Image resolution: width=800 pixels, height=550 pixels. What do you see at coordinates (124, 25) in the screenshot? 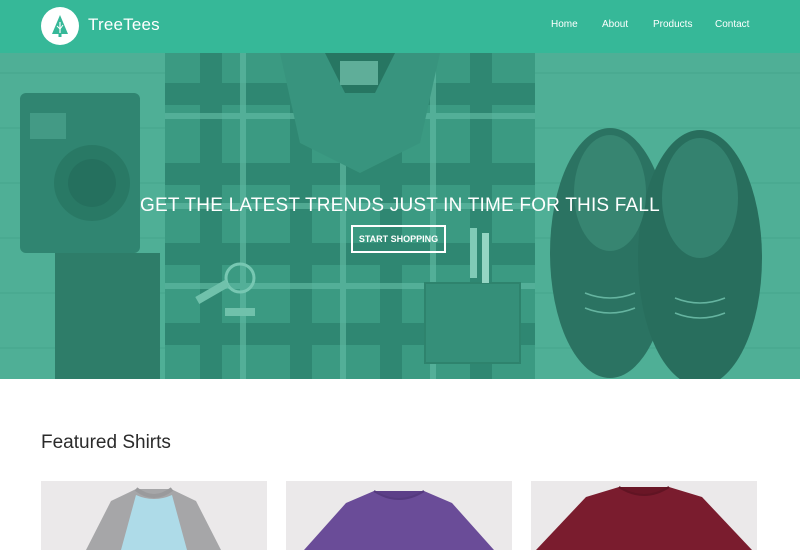
I see `brand-name: TreeTees` at bounding box center [124, 25].